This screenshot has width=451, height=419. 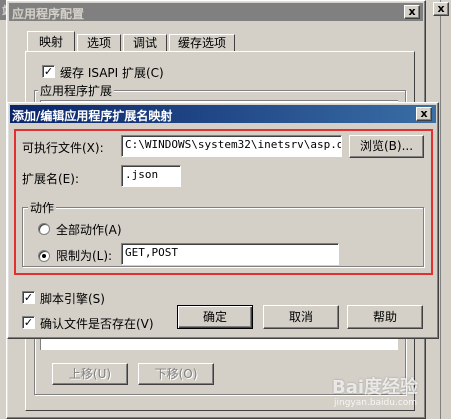 What do you see at coordinates (216, 12) in the screenshot?
I see `app-config-titlebar: 应用程序配置` at bounding box center [216, 12].